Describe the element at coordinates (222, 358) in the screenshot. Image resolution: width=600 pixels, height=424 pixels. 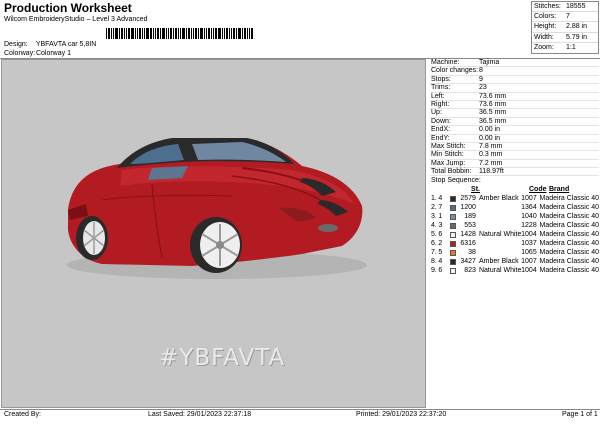
I see `design-lettering: #YBFAVTA` at that location.